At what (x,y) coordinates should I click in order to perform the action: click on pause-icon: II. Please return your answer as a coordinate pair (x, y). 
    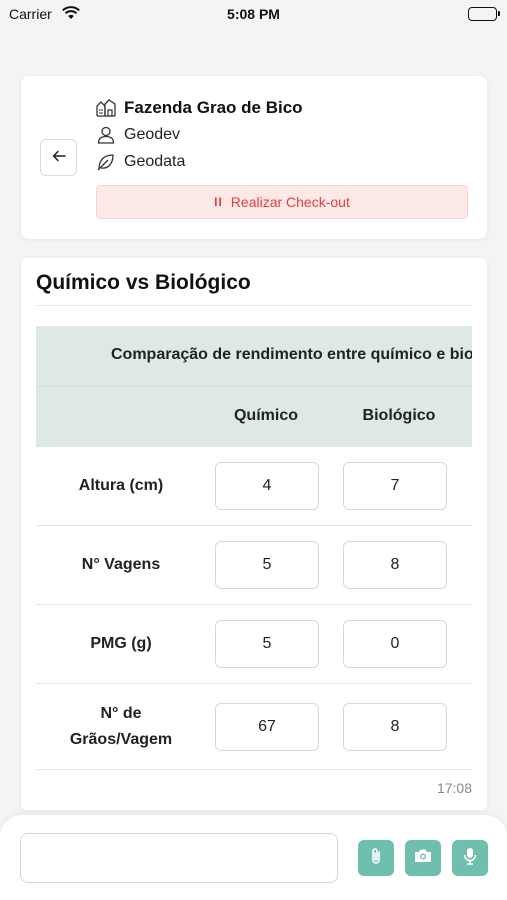
    Looking at the image, I should click on (218, 202).